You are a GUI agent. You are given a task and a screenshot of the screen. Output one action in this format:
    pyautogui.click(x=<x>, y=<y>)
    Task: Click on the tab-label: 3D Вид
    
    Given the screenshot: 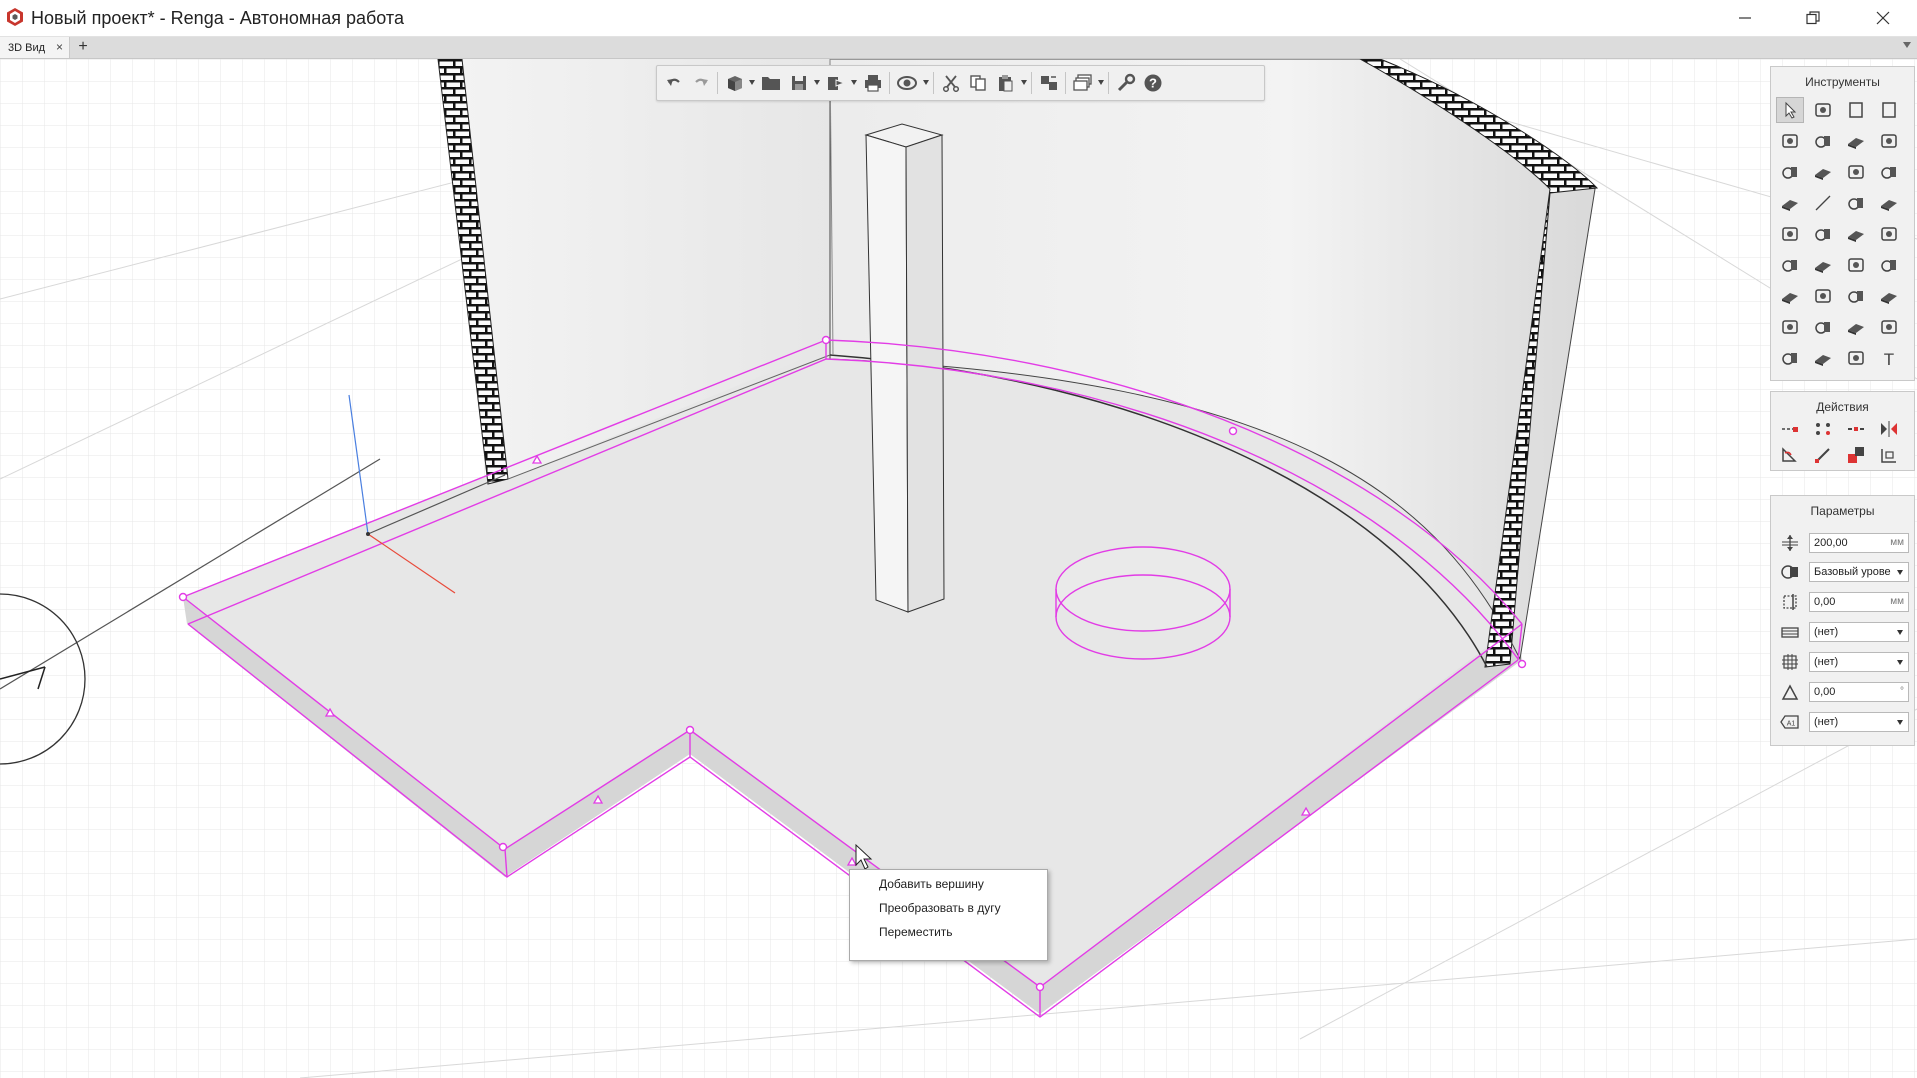 What is the action you would take?
    pyautogui.click(x=27, y=47)
    